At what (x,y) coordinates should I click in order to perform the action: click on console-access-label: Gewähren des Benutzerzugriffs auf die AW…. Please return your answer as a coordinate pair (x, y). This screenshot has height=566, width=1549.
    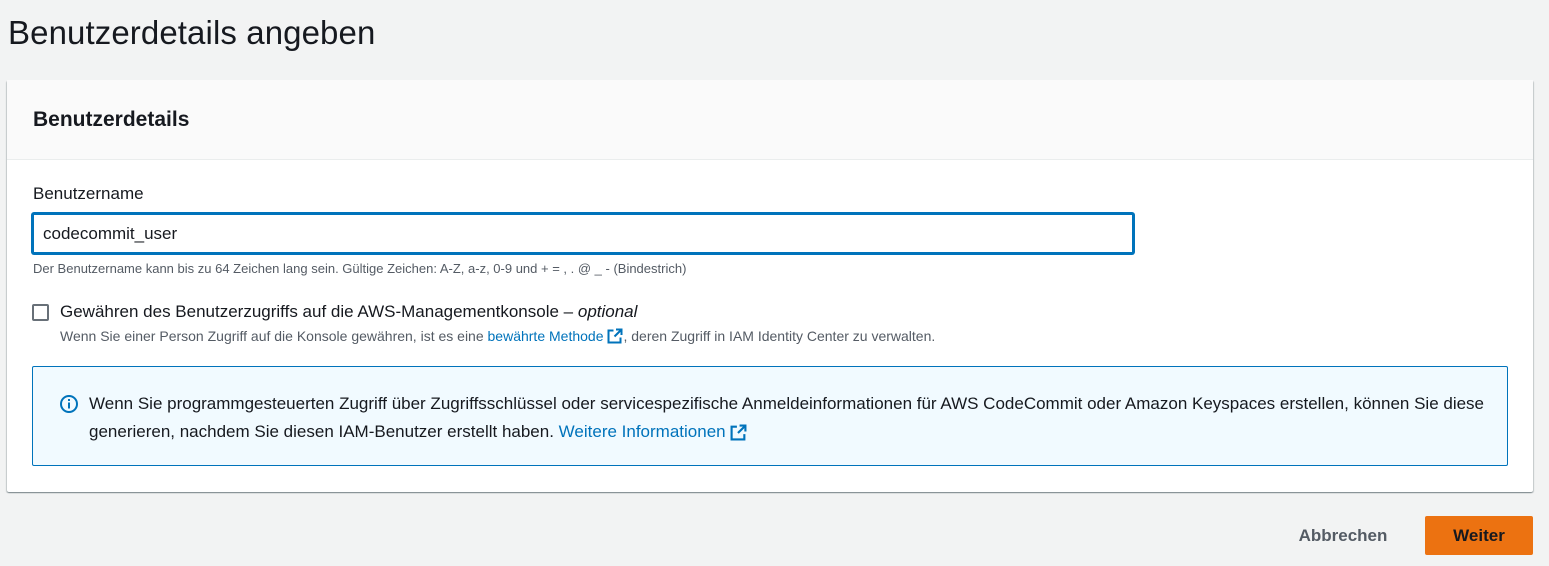
    Looking at the image, I should click on (348, 312).